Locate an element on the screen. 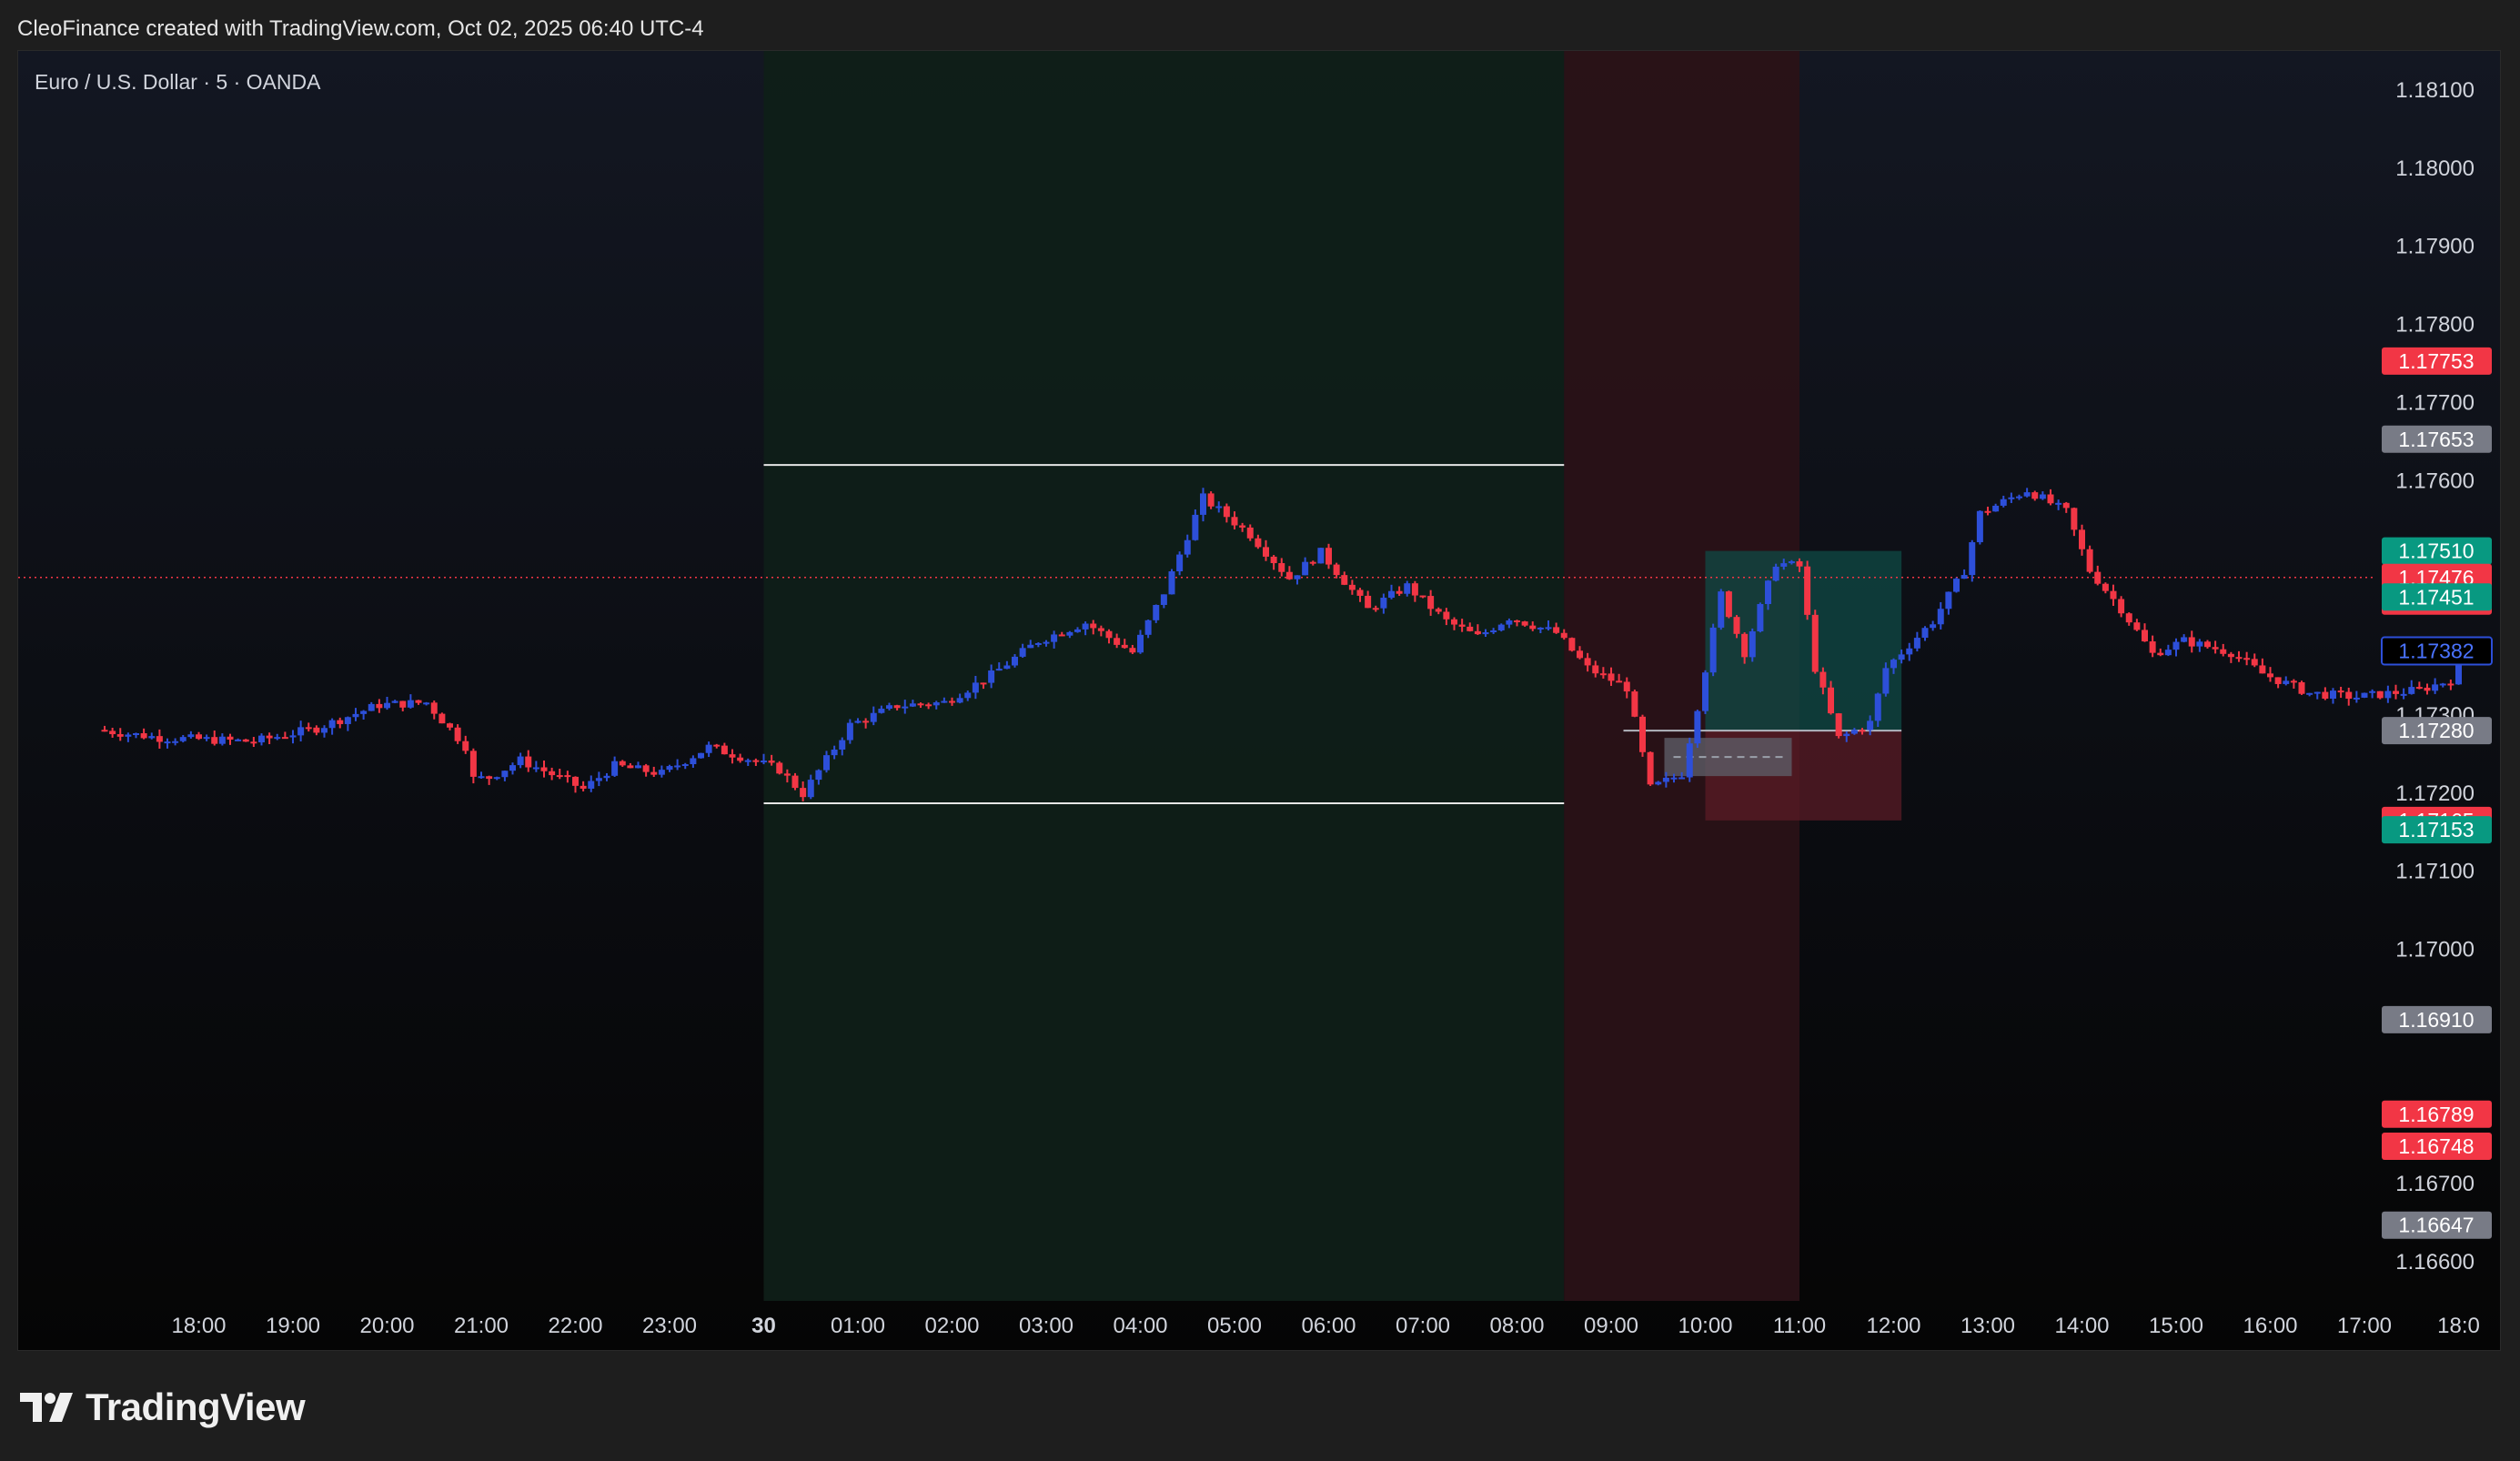 This screenshot has height=1461, width=2520. y-axis-tick: 1.16600 is located at coordinates (2435, 1262).